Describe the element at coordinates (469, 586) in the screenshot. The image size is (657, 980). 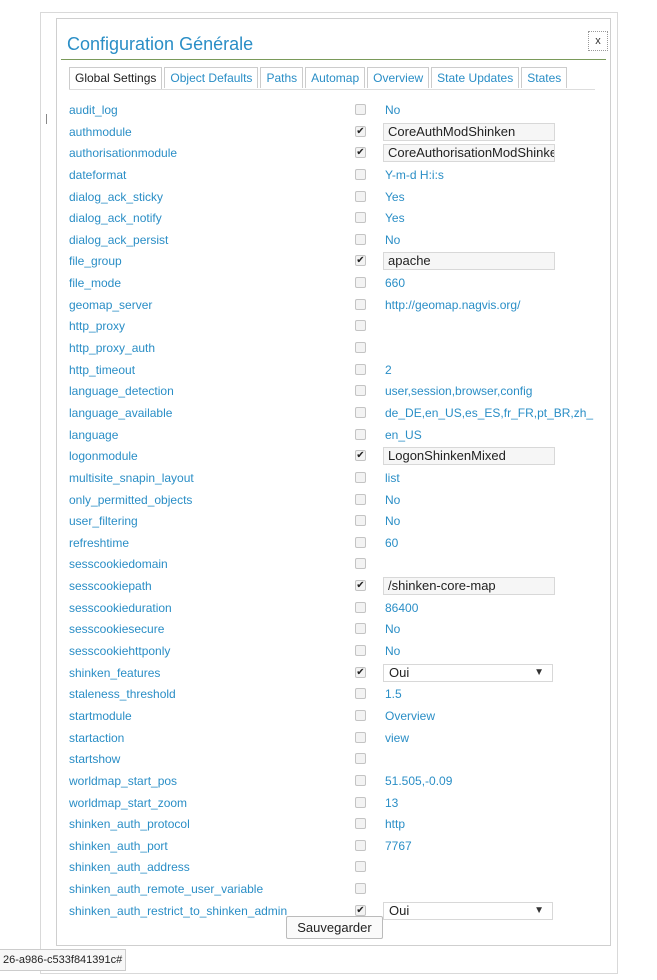
I see `setting-input: /shinken-core-map` at that location.